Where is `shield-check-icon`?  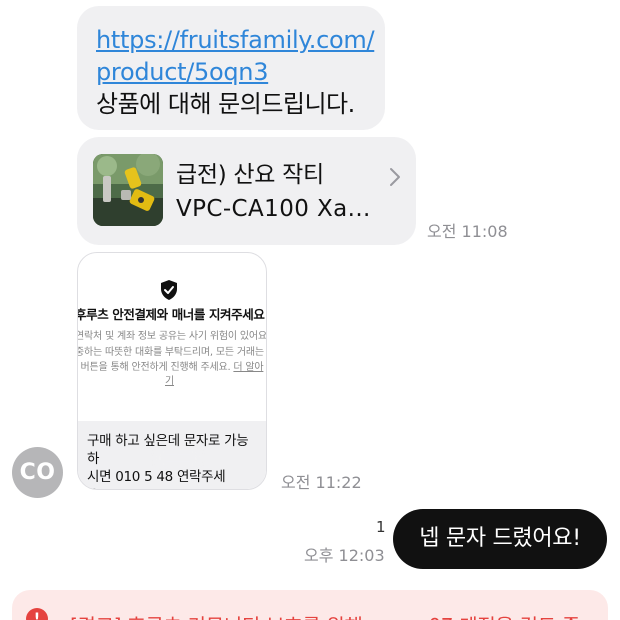
shield-check-icon is located at coordinates (169, 290).